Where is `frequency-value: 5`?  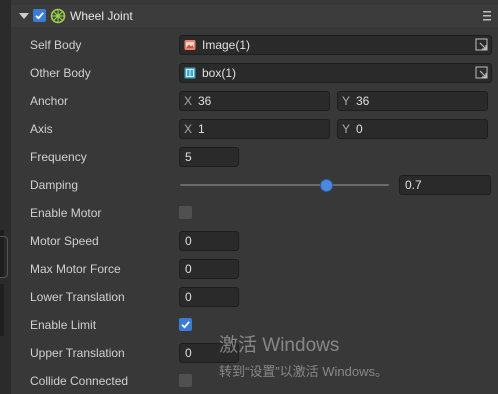
frequency-value: 5 is located at coordinates (188, 157).